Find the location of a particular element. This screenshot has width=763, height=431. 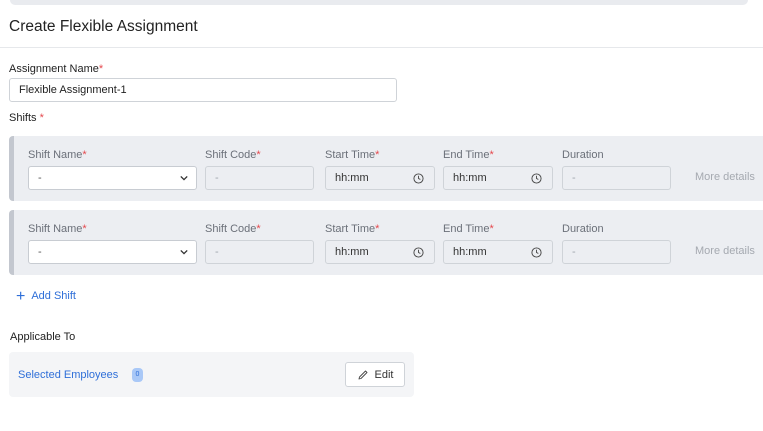

selected-employees-link: Selected Employees is located at coordinates (68, 375).